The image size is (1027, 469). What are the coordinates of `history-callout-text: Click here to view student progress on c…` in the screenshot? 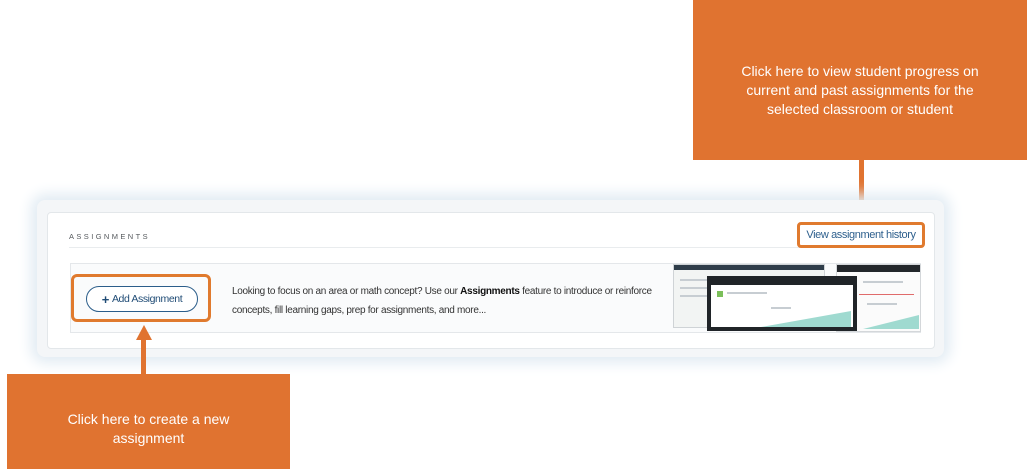 It's located at (860, 89).